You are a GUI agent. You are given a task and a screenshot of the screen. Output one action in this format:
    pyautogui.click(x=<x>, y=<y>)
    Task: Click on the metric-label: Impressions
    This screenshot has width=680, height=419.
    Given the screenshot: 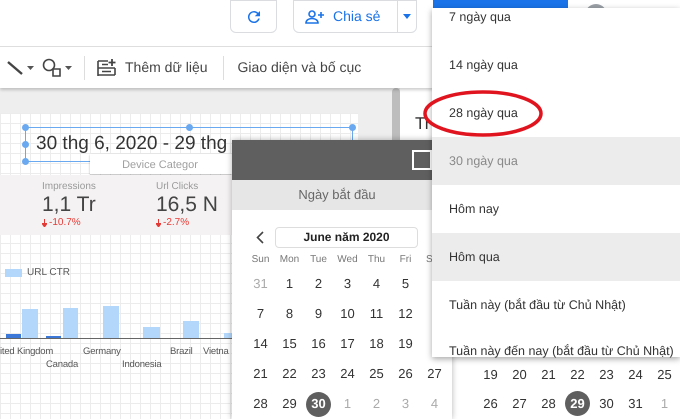 What is the action you would take?
    pyautogui.click(x=69, y=187)
    